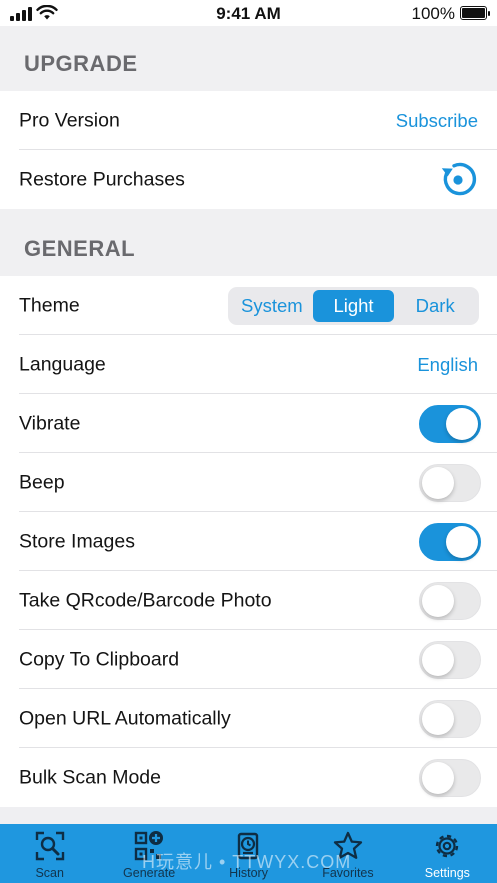  What do you see at coordinates (450, 718) in the screenshot?
I see `open-url-toggle` at bounding box center [450, 718].